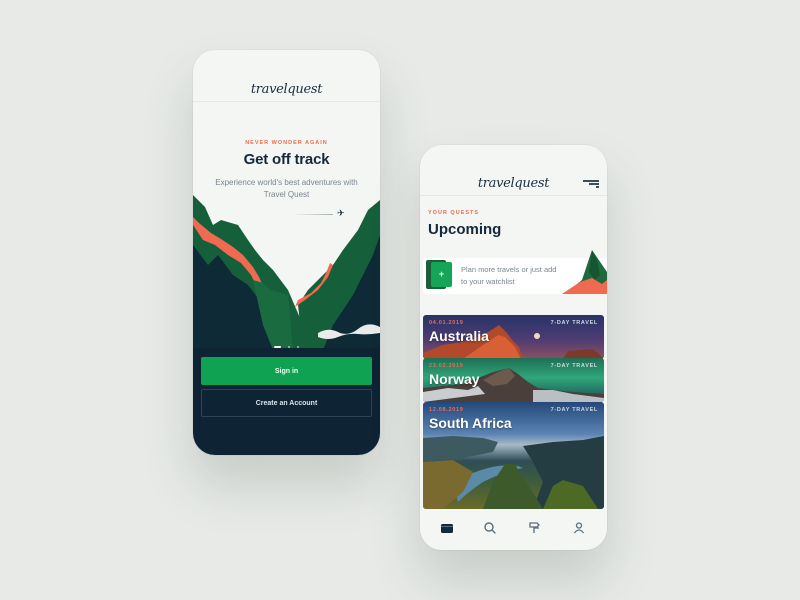  What do you see at coordinates (286, 143) in the screenshot?
I see `eyebrow-label: NEVER WONDER AGAIN` at bounding box center [286, 143].